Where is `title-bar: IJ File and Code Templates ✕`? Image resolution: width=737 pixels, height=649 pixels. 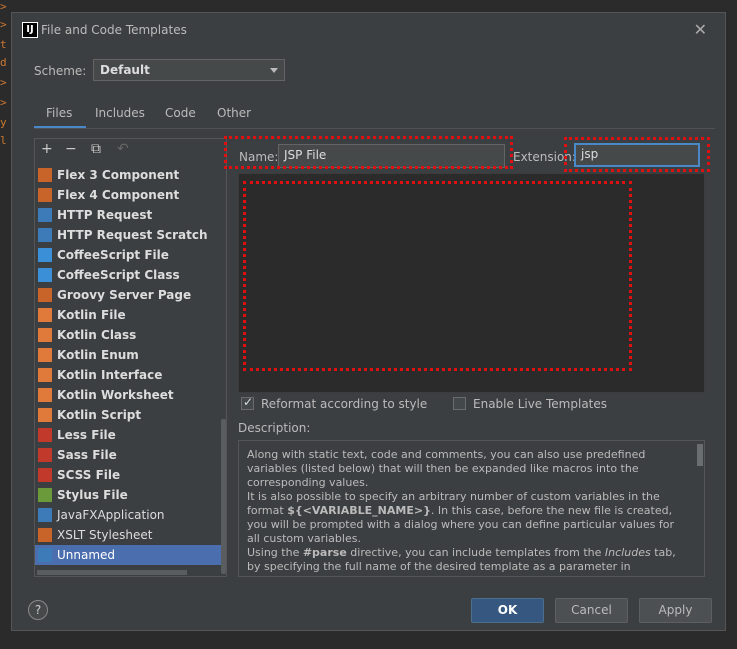 title-bar: IJ File and Code Templates ✕ is located at coordinates (368, 30).